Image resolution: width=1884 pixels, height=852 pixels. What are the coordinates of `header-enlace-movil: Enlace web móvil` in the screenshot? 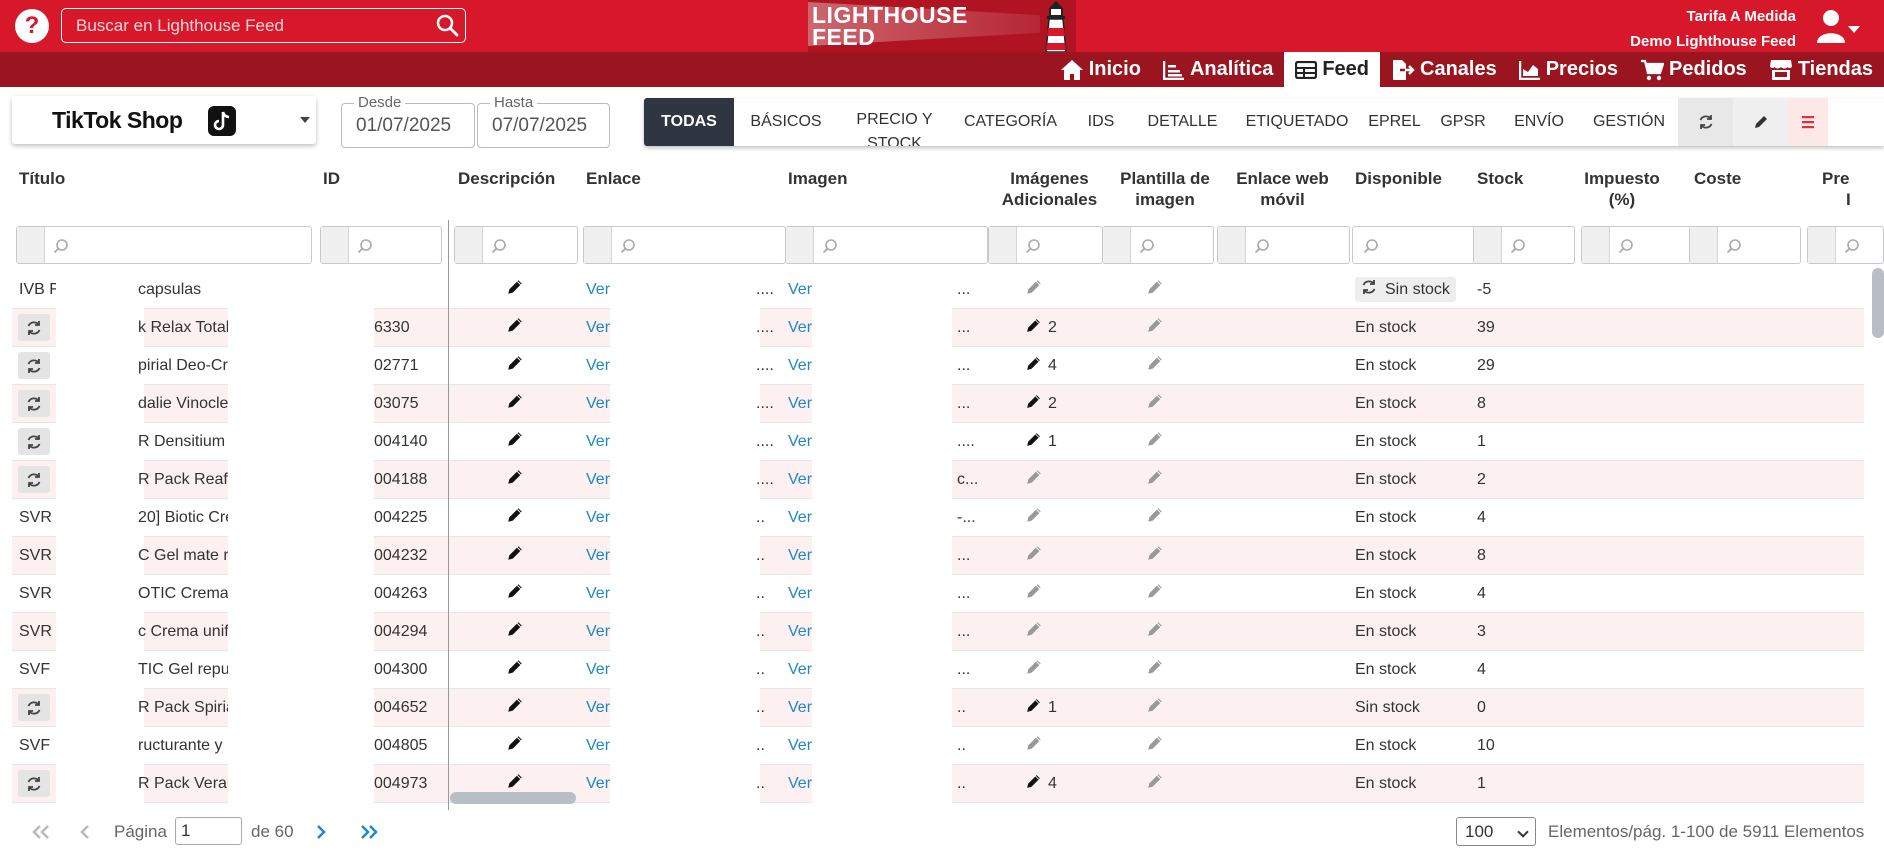 It's located at (1282, 189).